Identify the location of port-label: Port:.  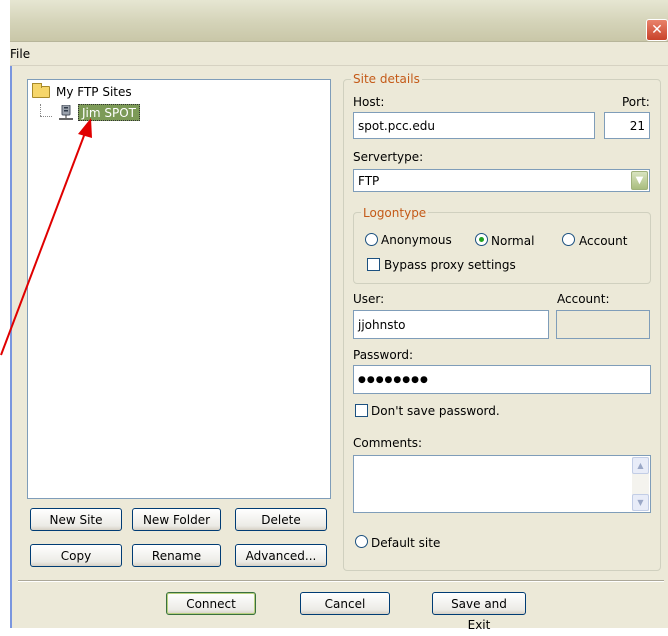
(636, 102).